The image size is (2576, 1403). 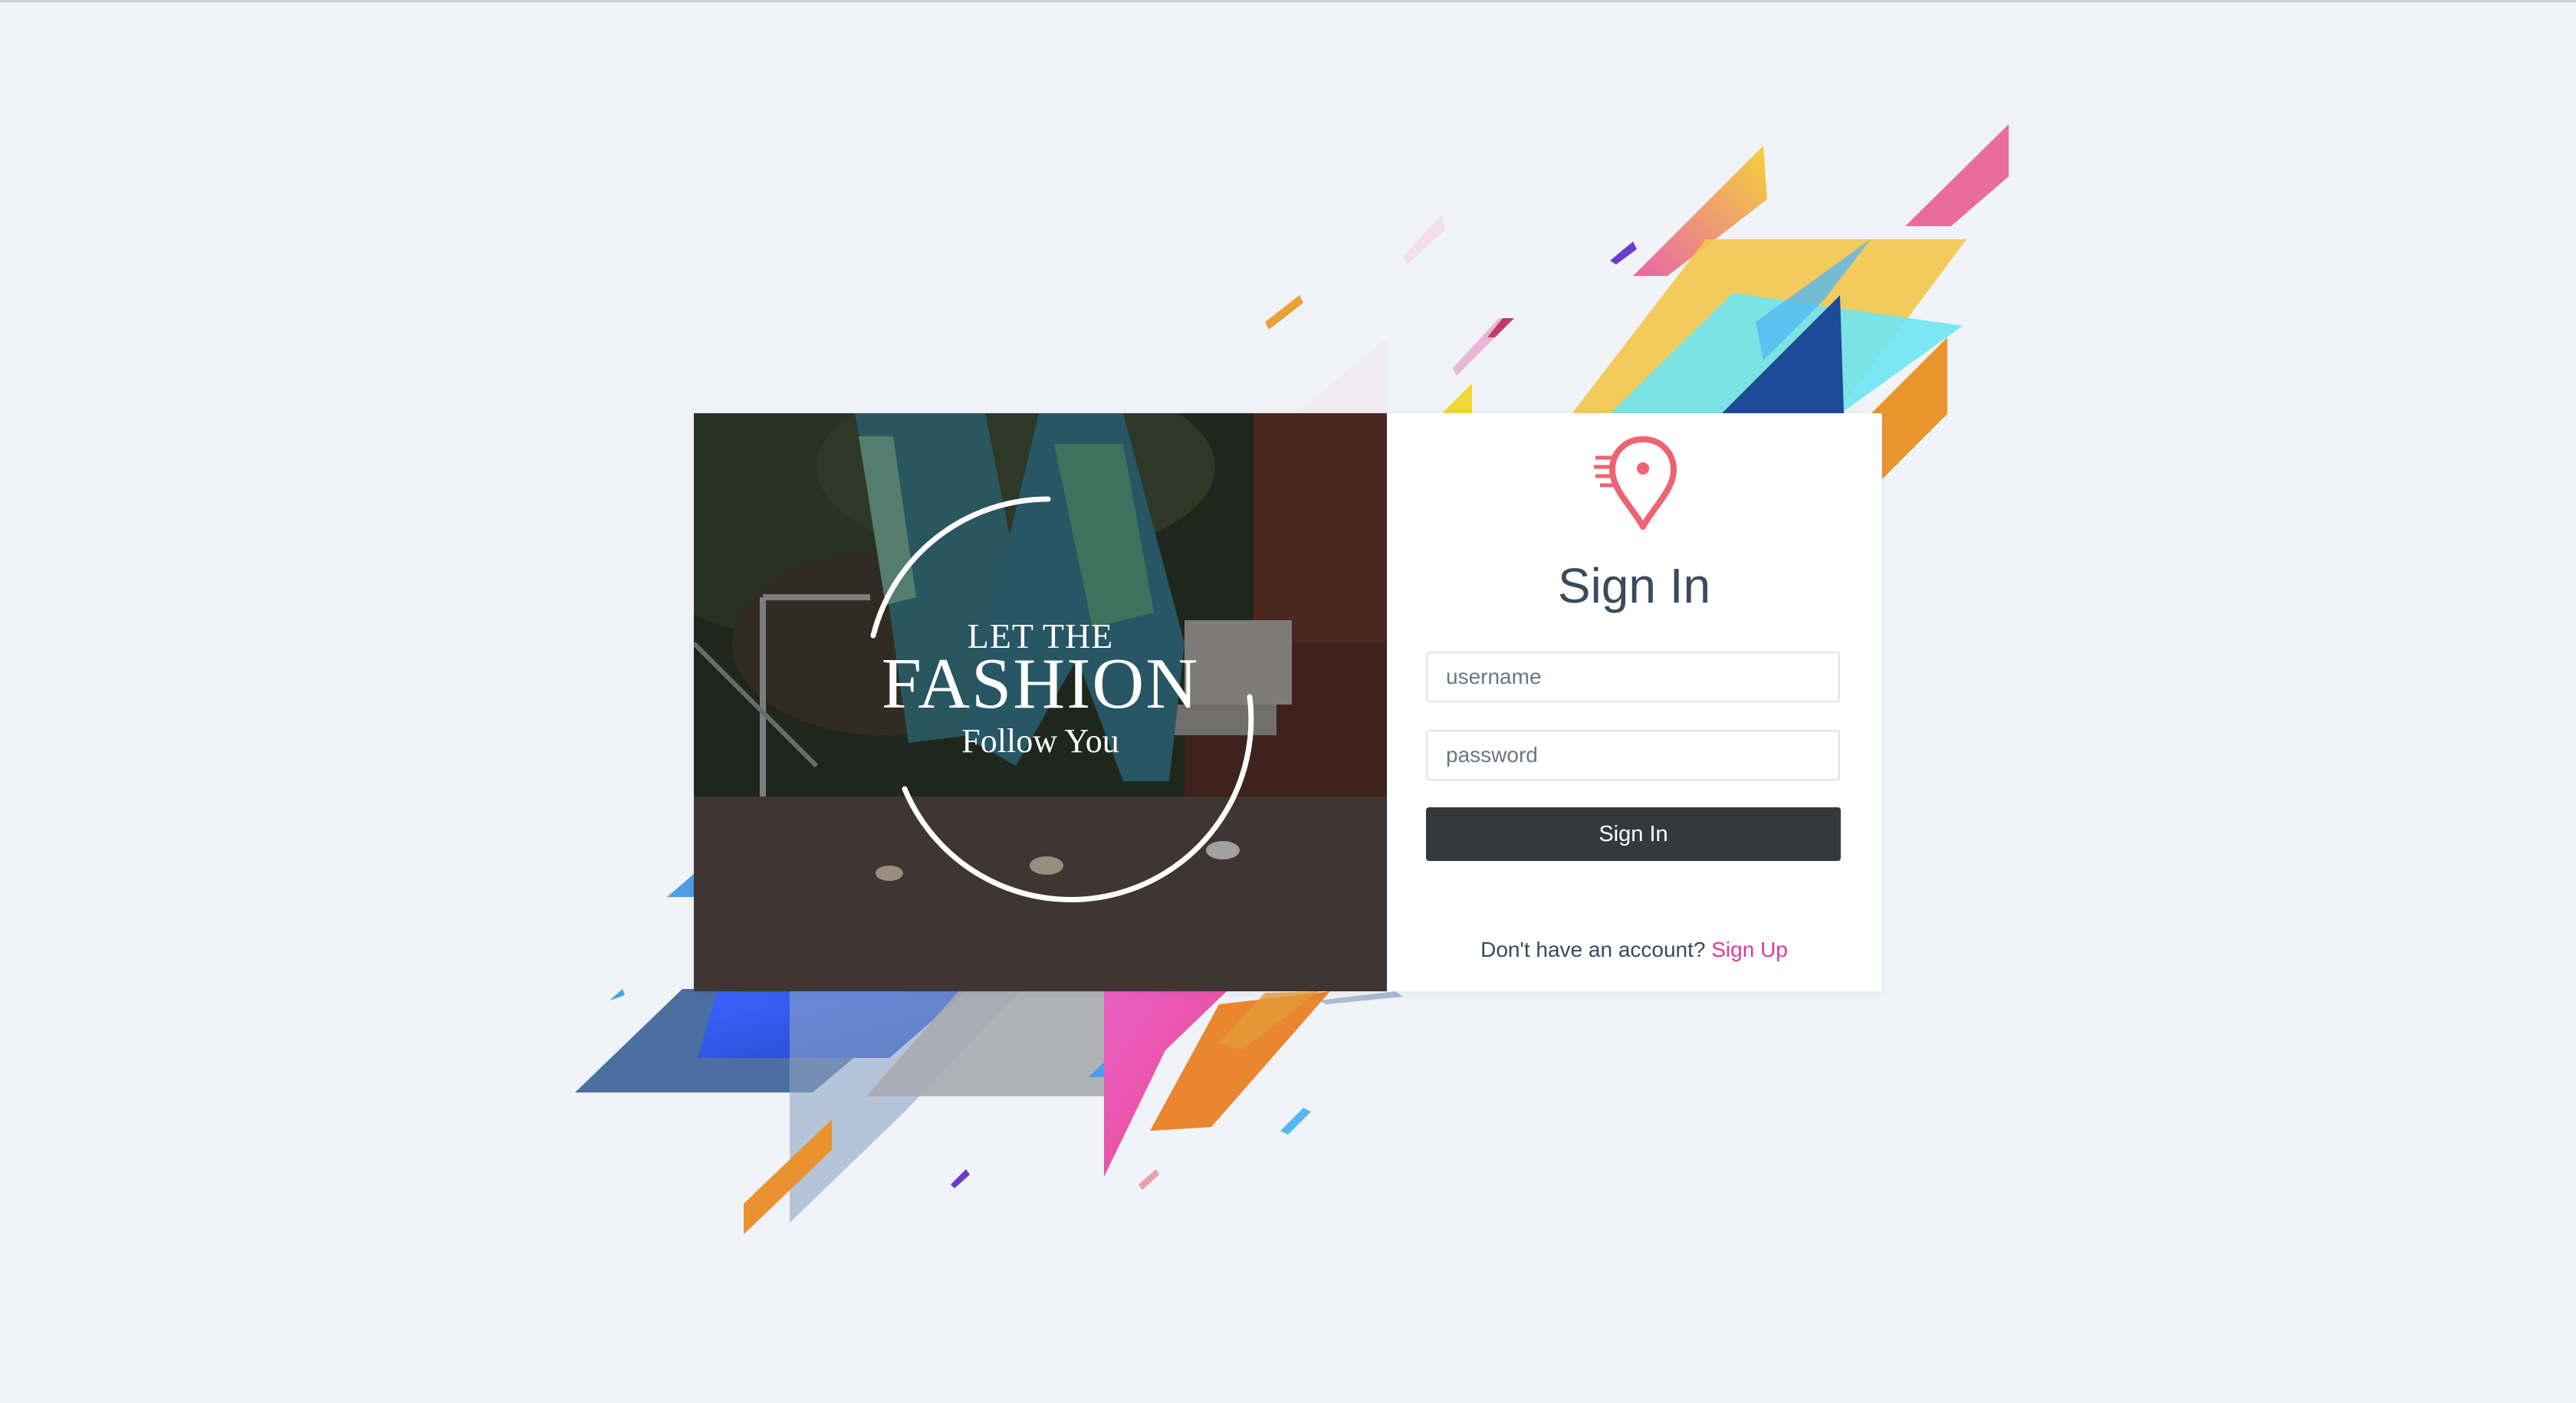 What do you see at coordinates (1636, 483) in the screenshot?
I see `location-pin-speed-icon` at bounding box center [1636, 483].